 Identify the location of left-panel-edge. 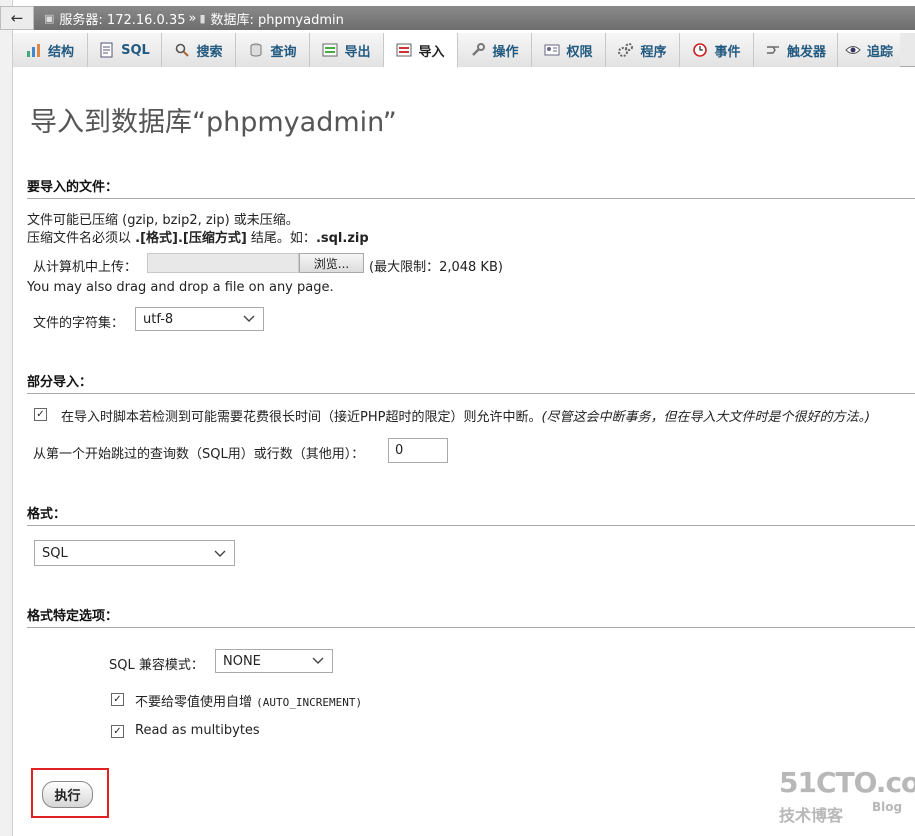
(6, 418).